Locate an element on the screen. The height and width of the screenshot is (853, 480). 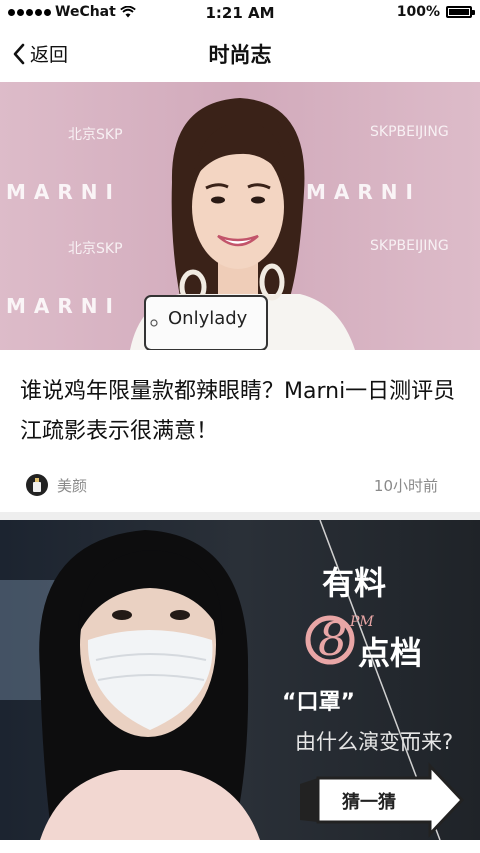
article-title: 谁说鸡年限量款都辣眼睛？Marni一日测评员江疏影表示很满意！ is located at coordinates (240, 401).